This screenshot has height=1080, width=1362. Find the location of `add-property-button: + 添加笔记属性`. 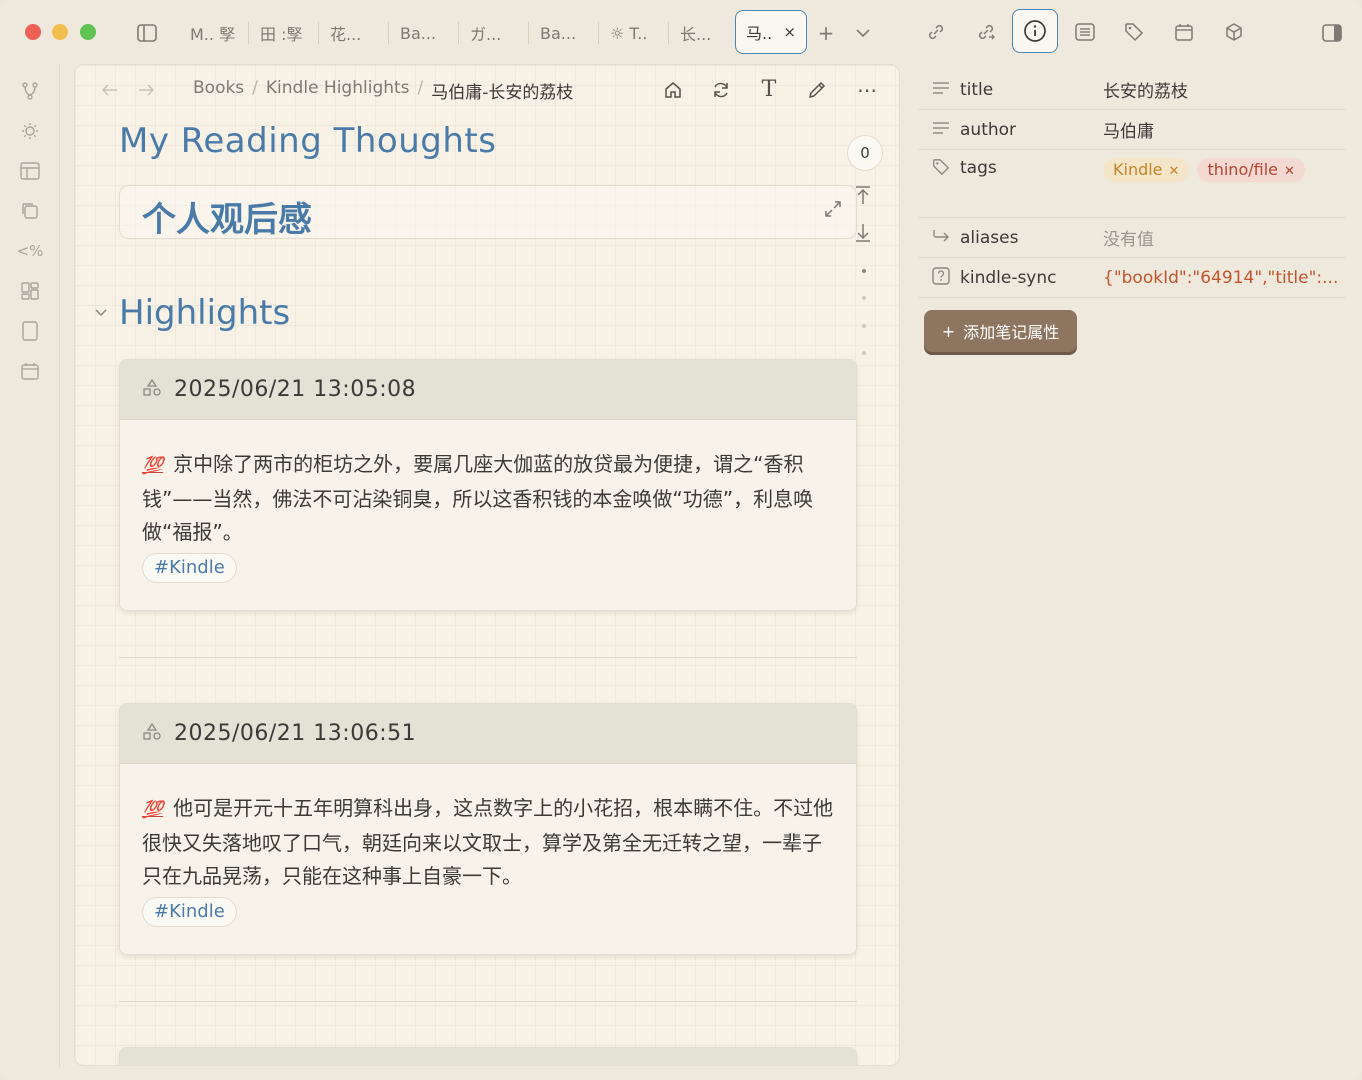

add-property-button: + 添加笔记属性 is located at coordinates (1000, 331).